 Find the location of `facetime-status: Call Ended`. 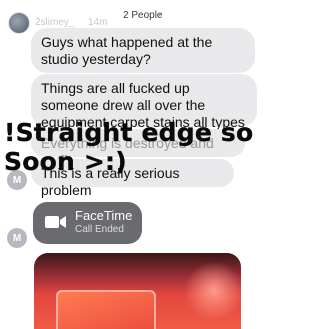

facetime-status: Call Ended is located at coordinates (99, 229).